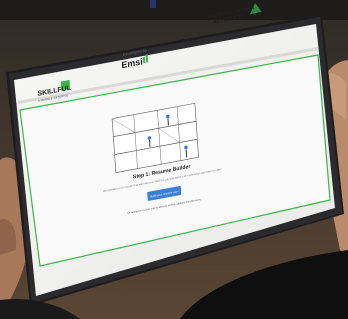 This screenshot has width=348, height=319. What do you see at coordinates (186, 153) in the screenshot?
I see `worker-3-body` at bounding box center [186, 153].